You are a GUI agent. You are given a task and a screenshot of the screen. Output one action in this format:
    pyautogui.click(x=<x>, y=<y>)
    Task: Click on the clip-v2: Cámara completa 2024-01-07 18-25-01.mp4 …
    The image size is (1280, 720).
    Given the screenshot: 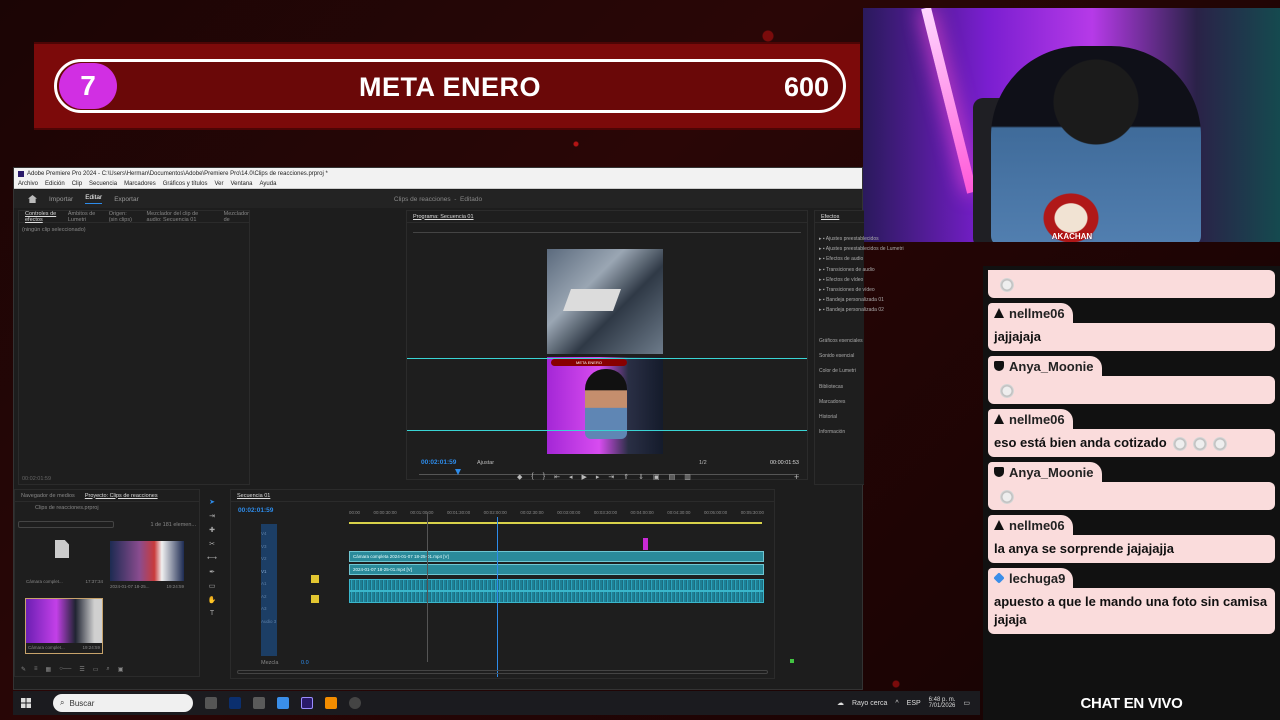 What is the action you would take?
    pyautogui.click(x=556, y=556)
    